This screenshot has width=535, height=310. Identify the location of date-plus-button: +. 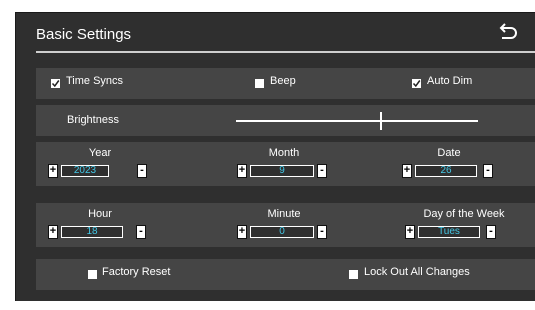
(407, 171).